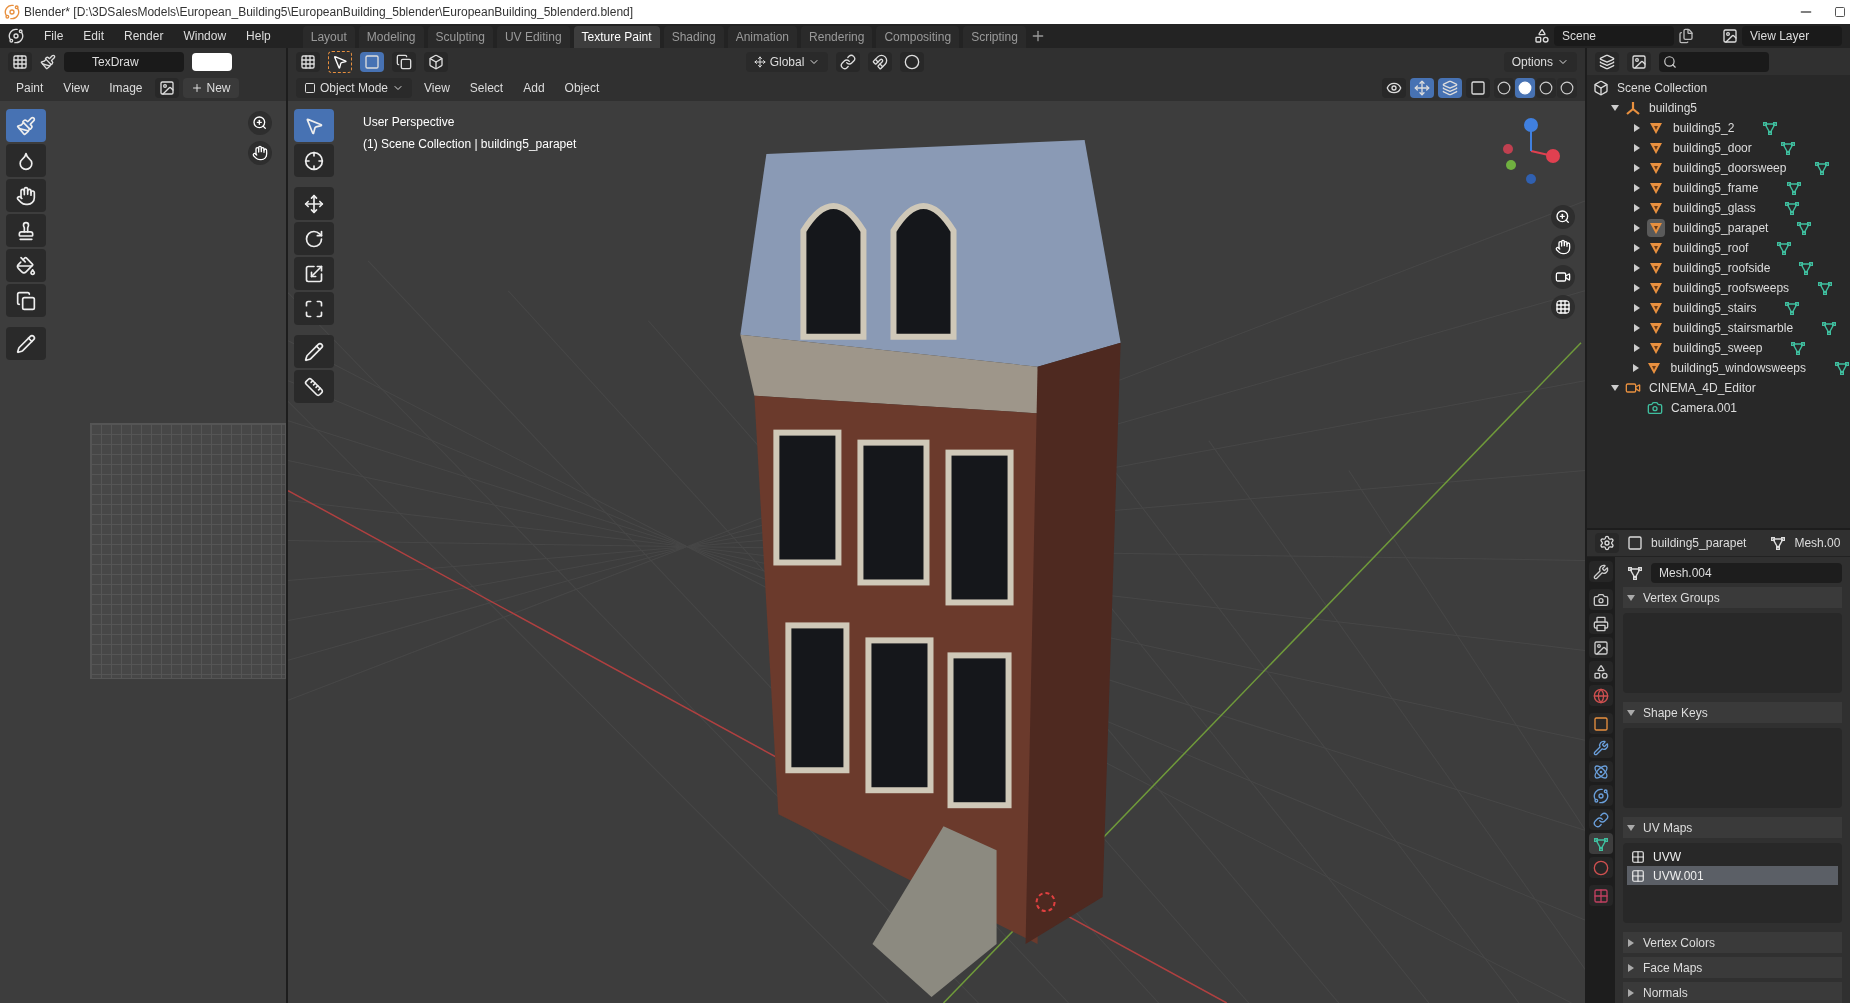 The image size is (1850, 1003). Describe the element at coordinates (329, 12) in the screenshot. I see `window-title: Blender* [D:\3DSalesModels\European_Building5\EuropeanBuilding_5blender\EuropeanBuilding_5blenderd.blend]` at that location.